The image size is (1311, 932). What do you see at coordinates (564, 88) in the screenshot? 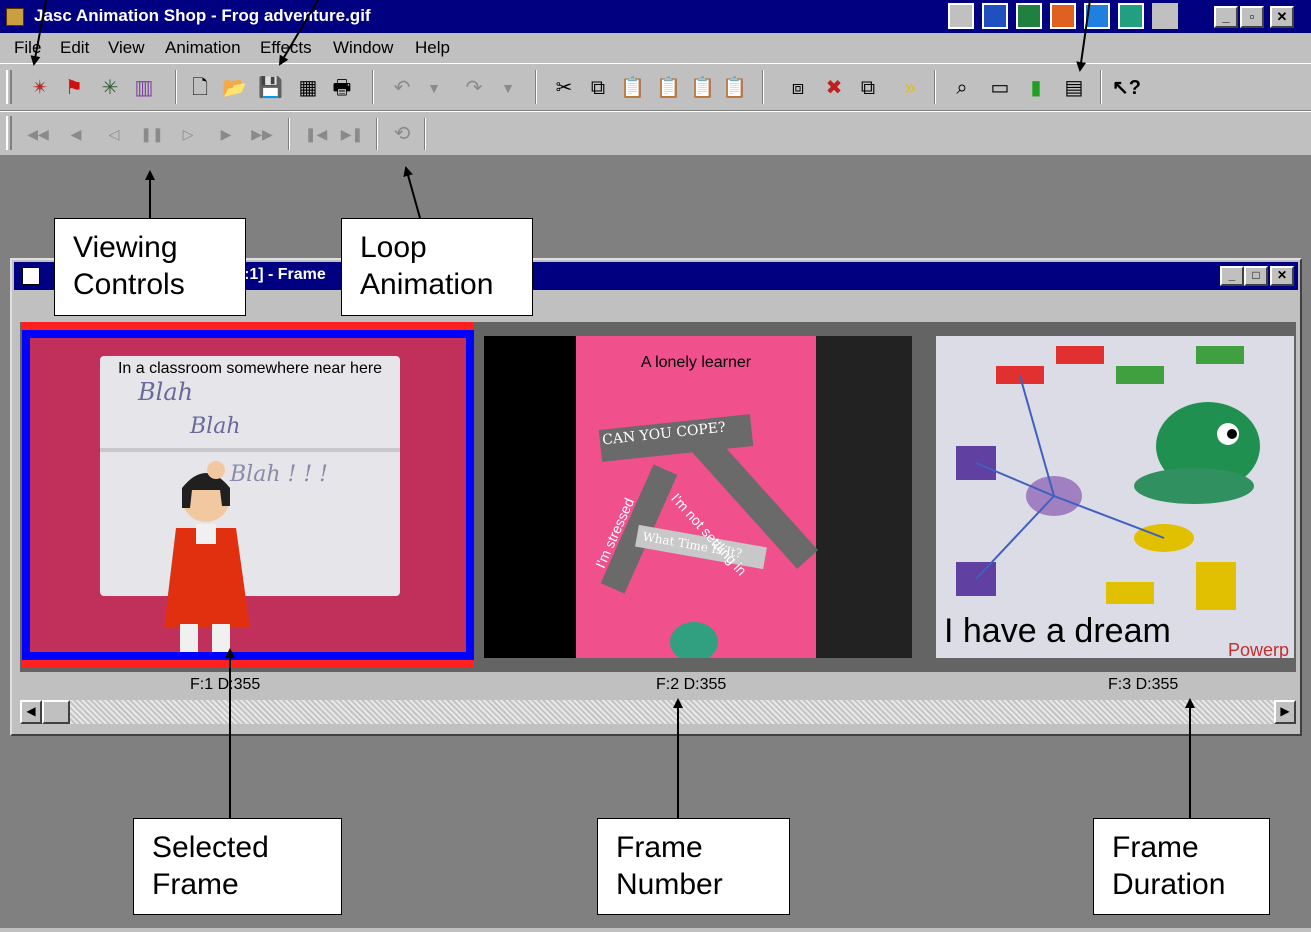
I see `cut-icon: ✂` at bounding box center [564, 88].